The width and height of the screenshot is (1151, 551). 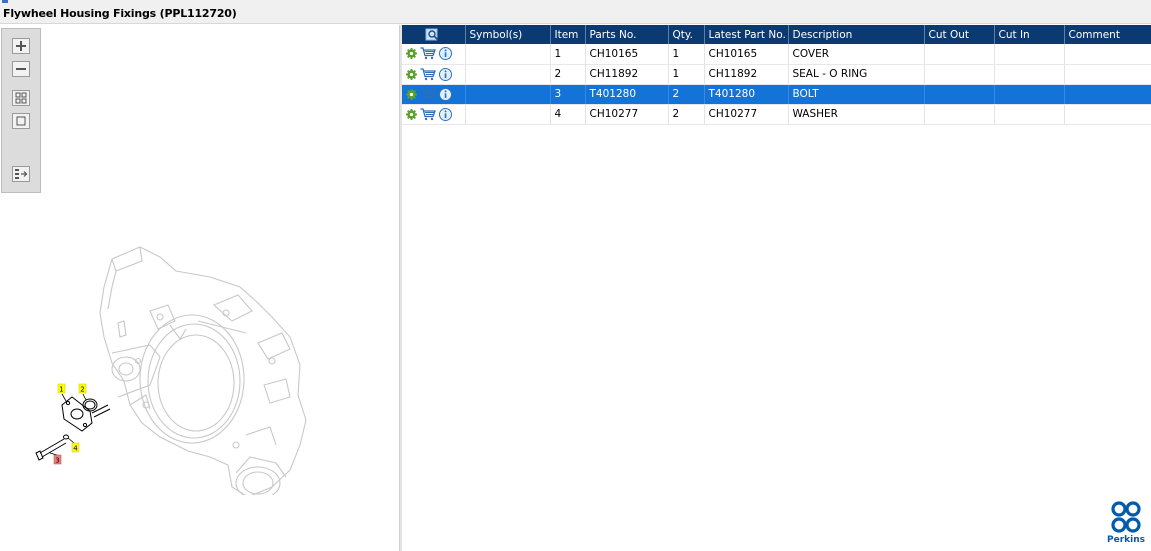 I want to click on column-header-latest-part-no: Latest Part No., so click(x=746, y=34).